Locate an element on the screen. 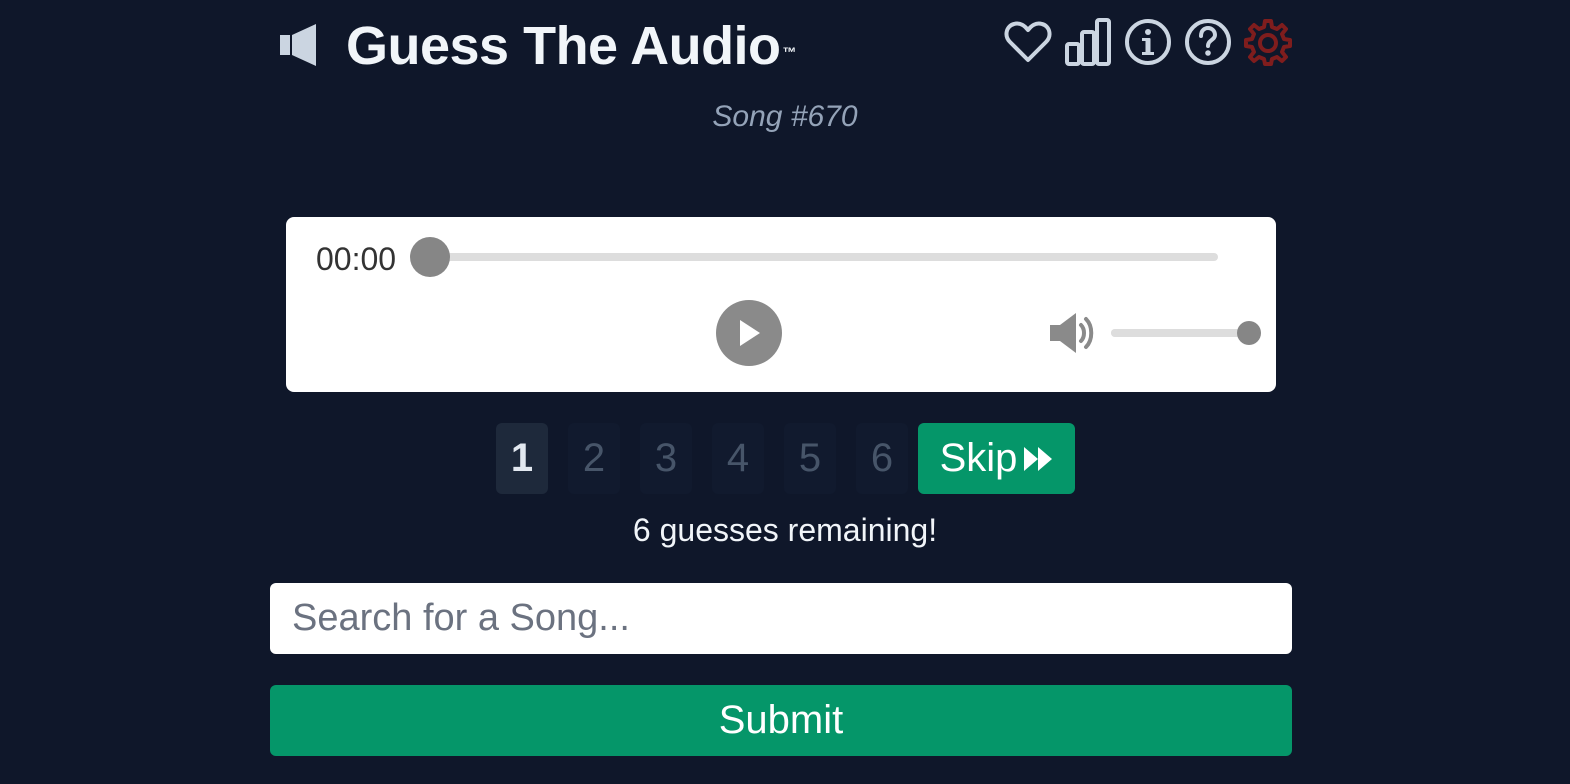 This screenshot has height=784, width=1570. audio-player: 00:00 is located at coordinates (781, 304).